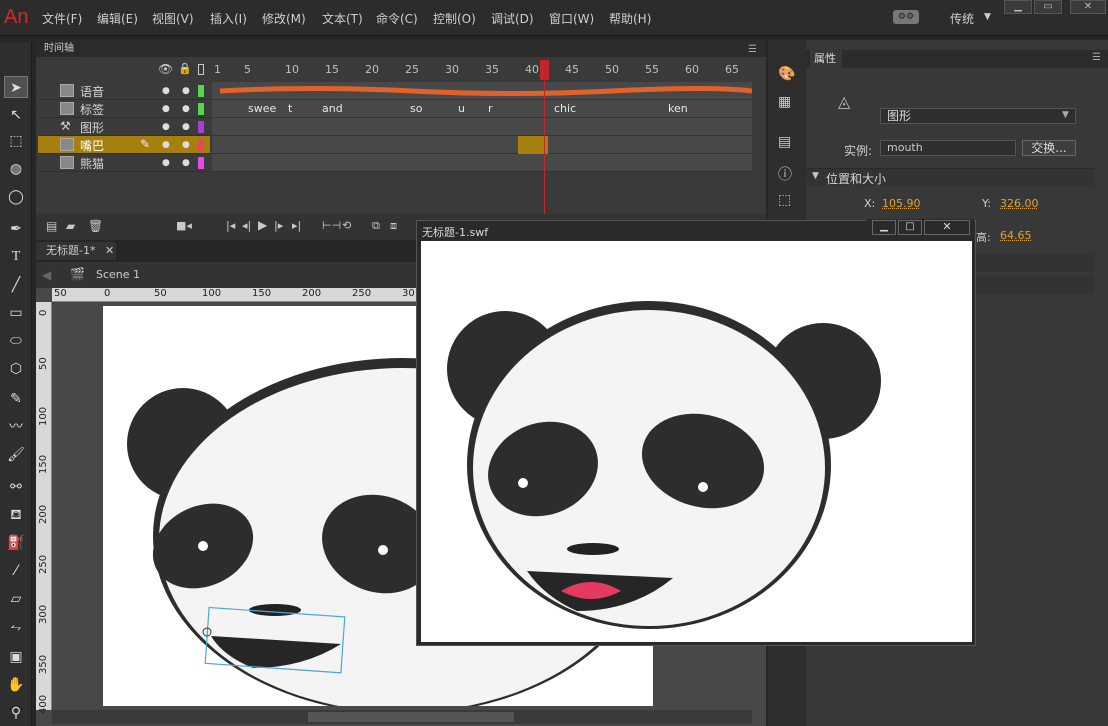 The height and width of the screenshot is (726, 1108). I want to click on align-icon: ▤, so click(784, 142).